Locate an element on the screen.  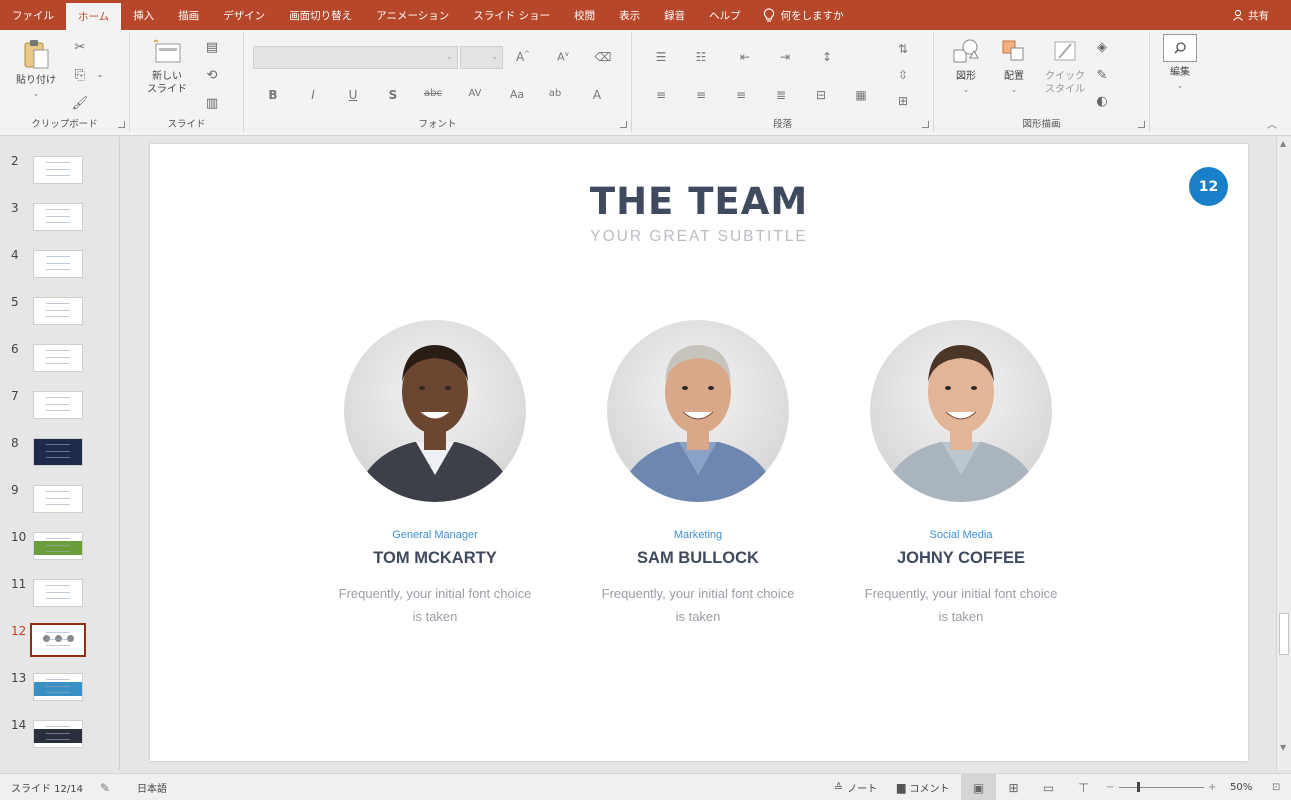
fit-to-window-icon: ⊡ is located at coordinates (1276, 787).